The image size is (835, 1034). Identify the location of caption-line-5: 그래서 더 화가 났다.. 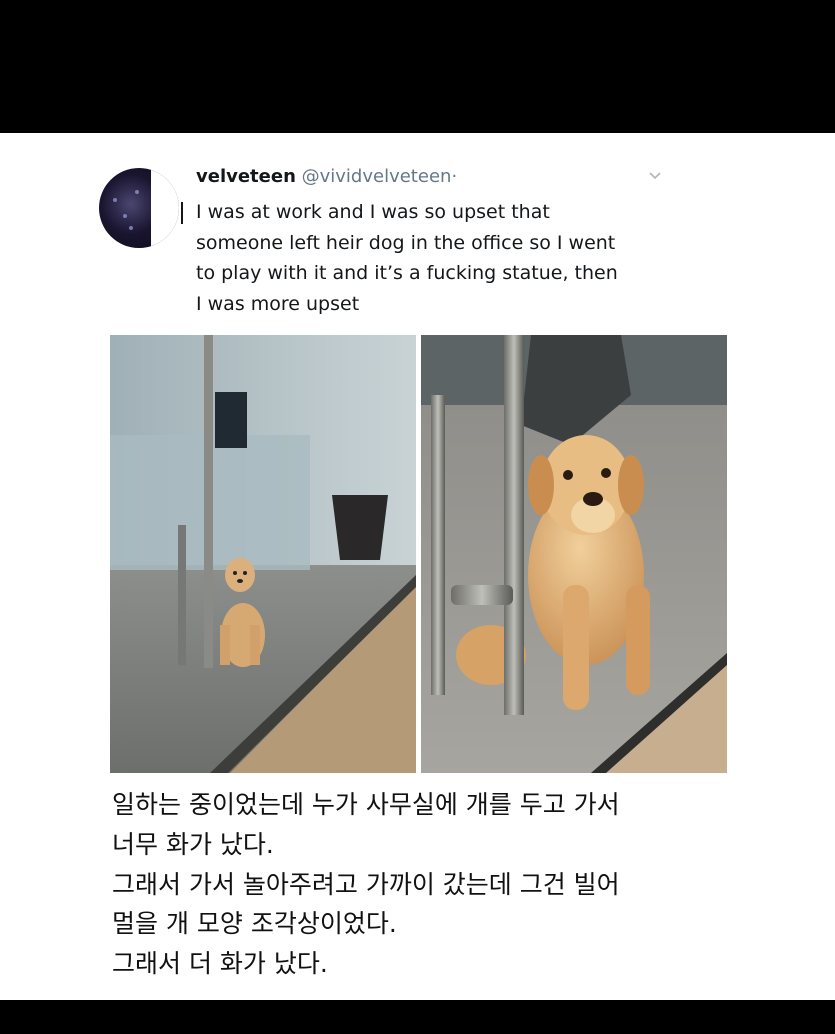
(220, 964).